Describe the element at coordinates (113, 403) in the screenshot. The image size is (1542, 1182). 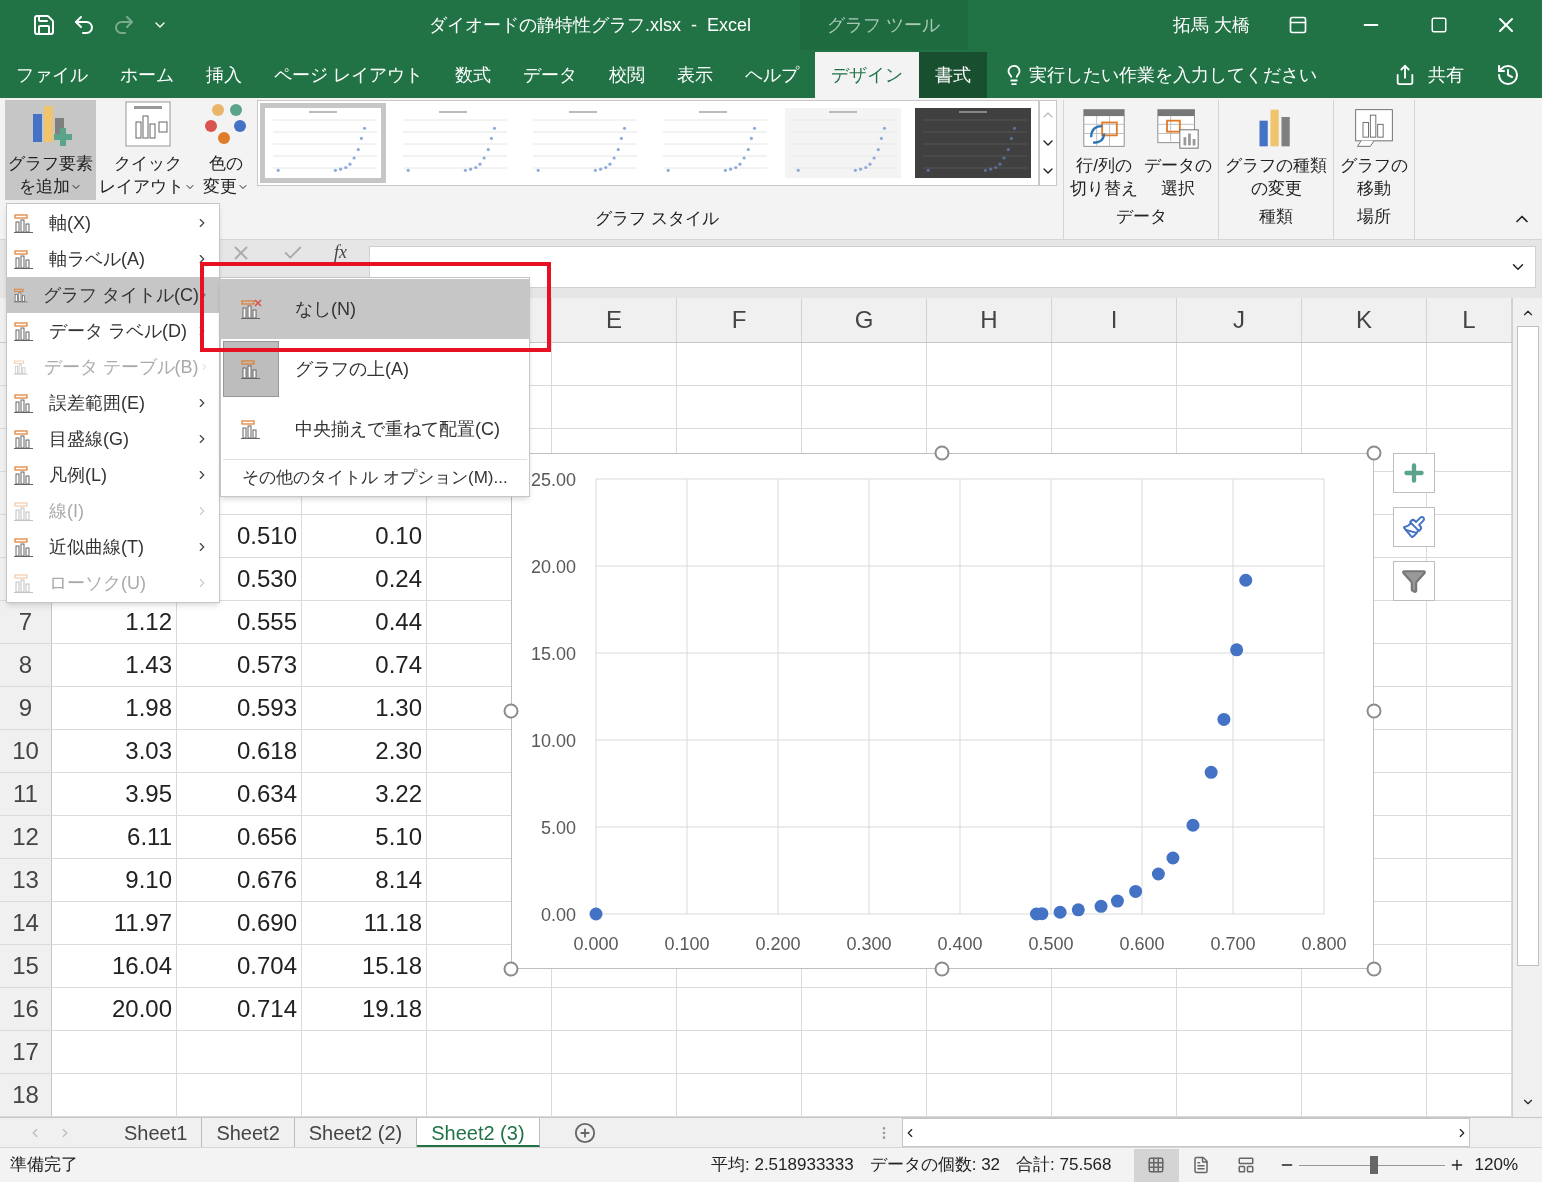
I see `menu-item: 誤差範囲(E)` at that location.